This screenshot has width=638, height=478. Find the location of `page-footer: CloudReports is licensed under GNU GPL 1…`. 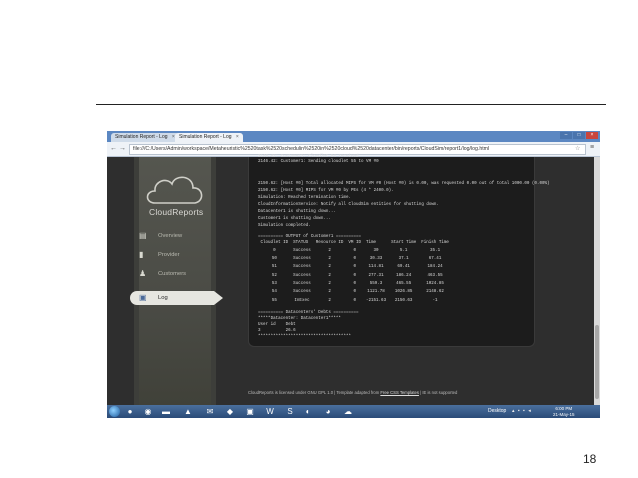

page-footer: CloudReports is licensed under GNU GPL 1… is located at coordinates (398, 392).